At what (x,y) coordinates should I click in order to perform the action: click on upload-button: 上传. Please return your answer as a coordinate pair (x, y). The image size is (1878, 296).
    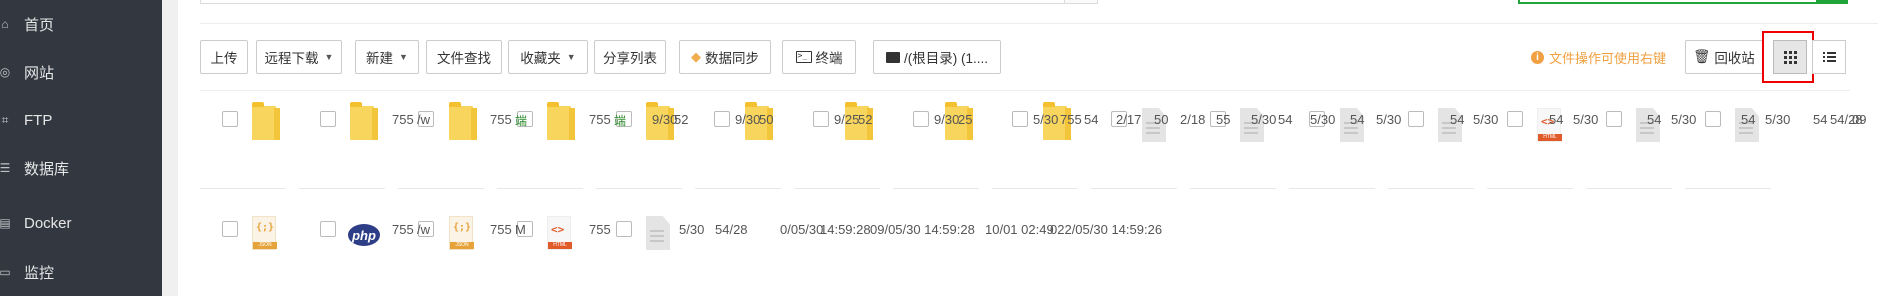
    Looking at the image, I should click on (224, 57).